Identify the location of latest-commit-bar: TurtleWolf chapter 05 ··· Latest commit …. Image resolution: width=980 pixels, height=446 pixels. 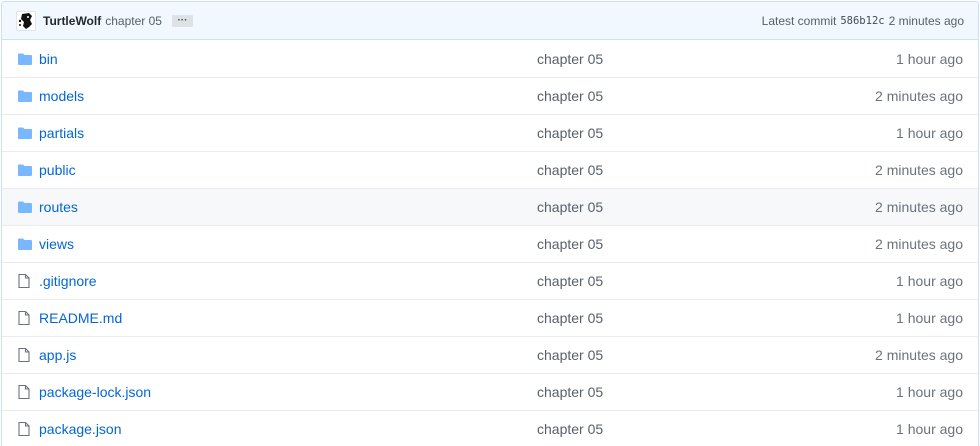
(490, 21).